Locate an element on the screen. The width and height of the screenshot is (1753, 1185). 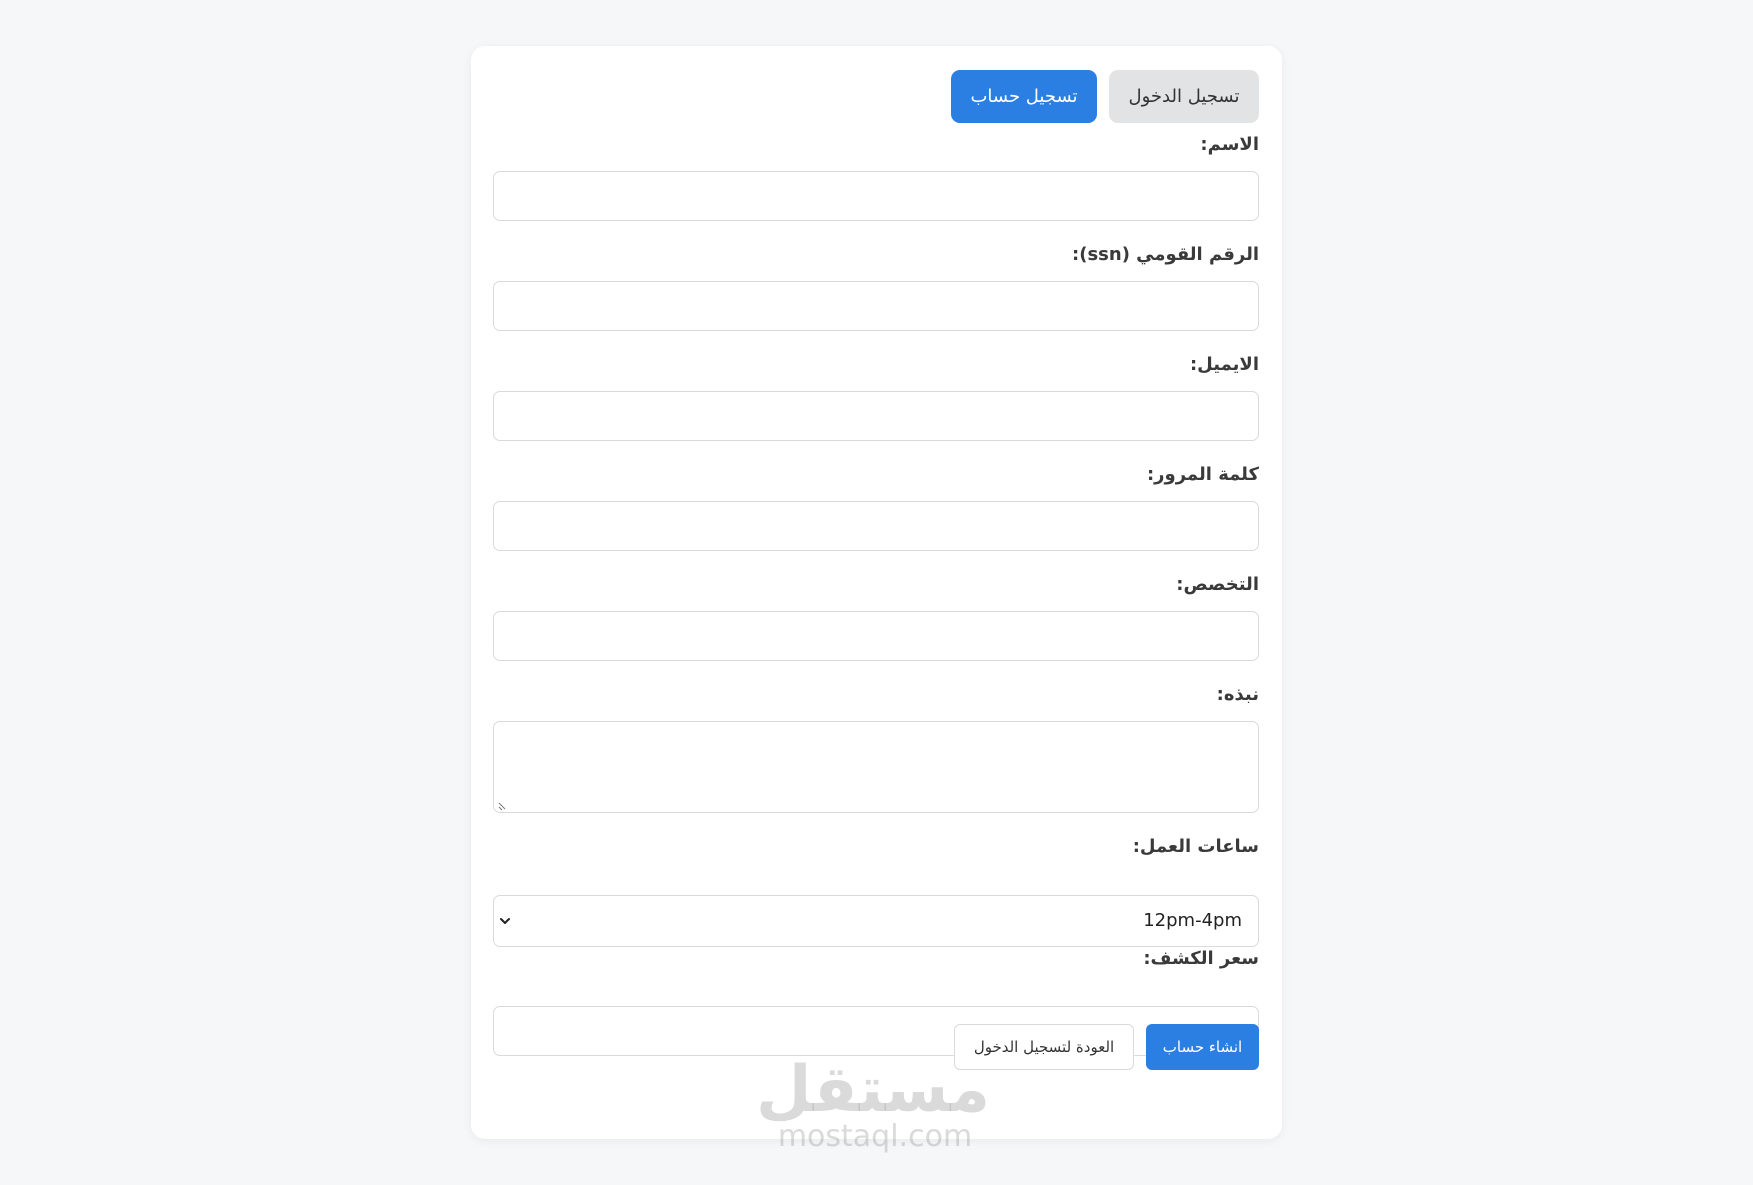
name-input is located at coordinates (876, 196).